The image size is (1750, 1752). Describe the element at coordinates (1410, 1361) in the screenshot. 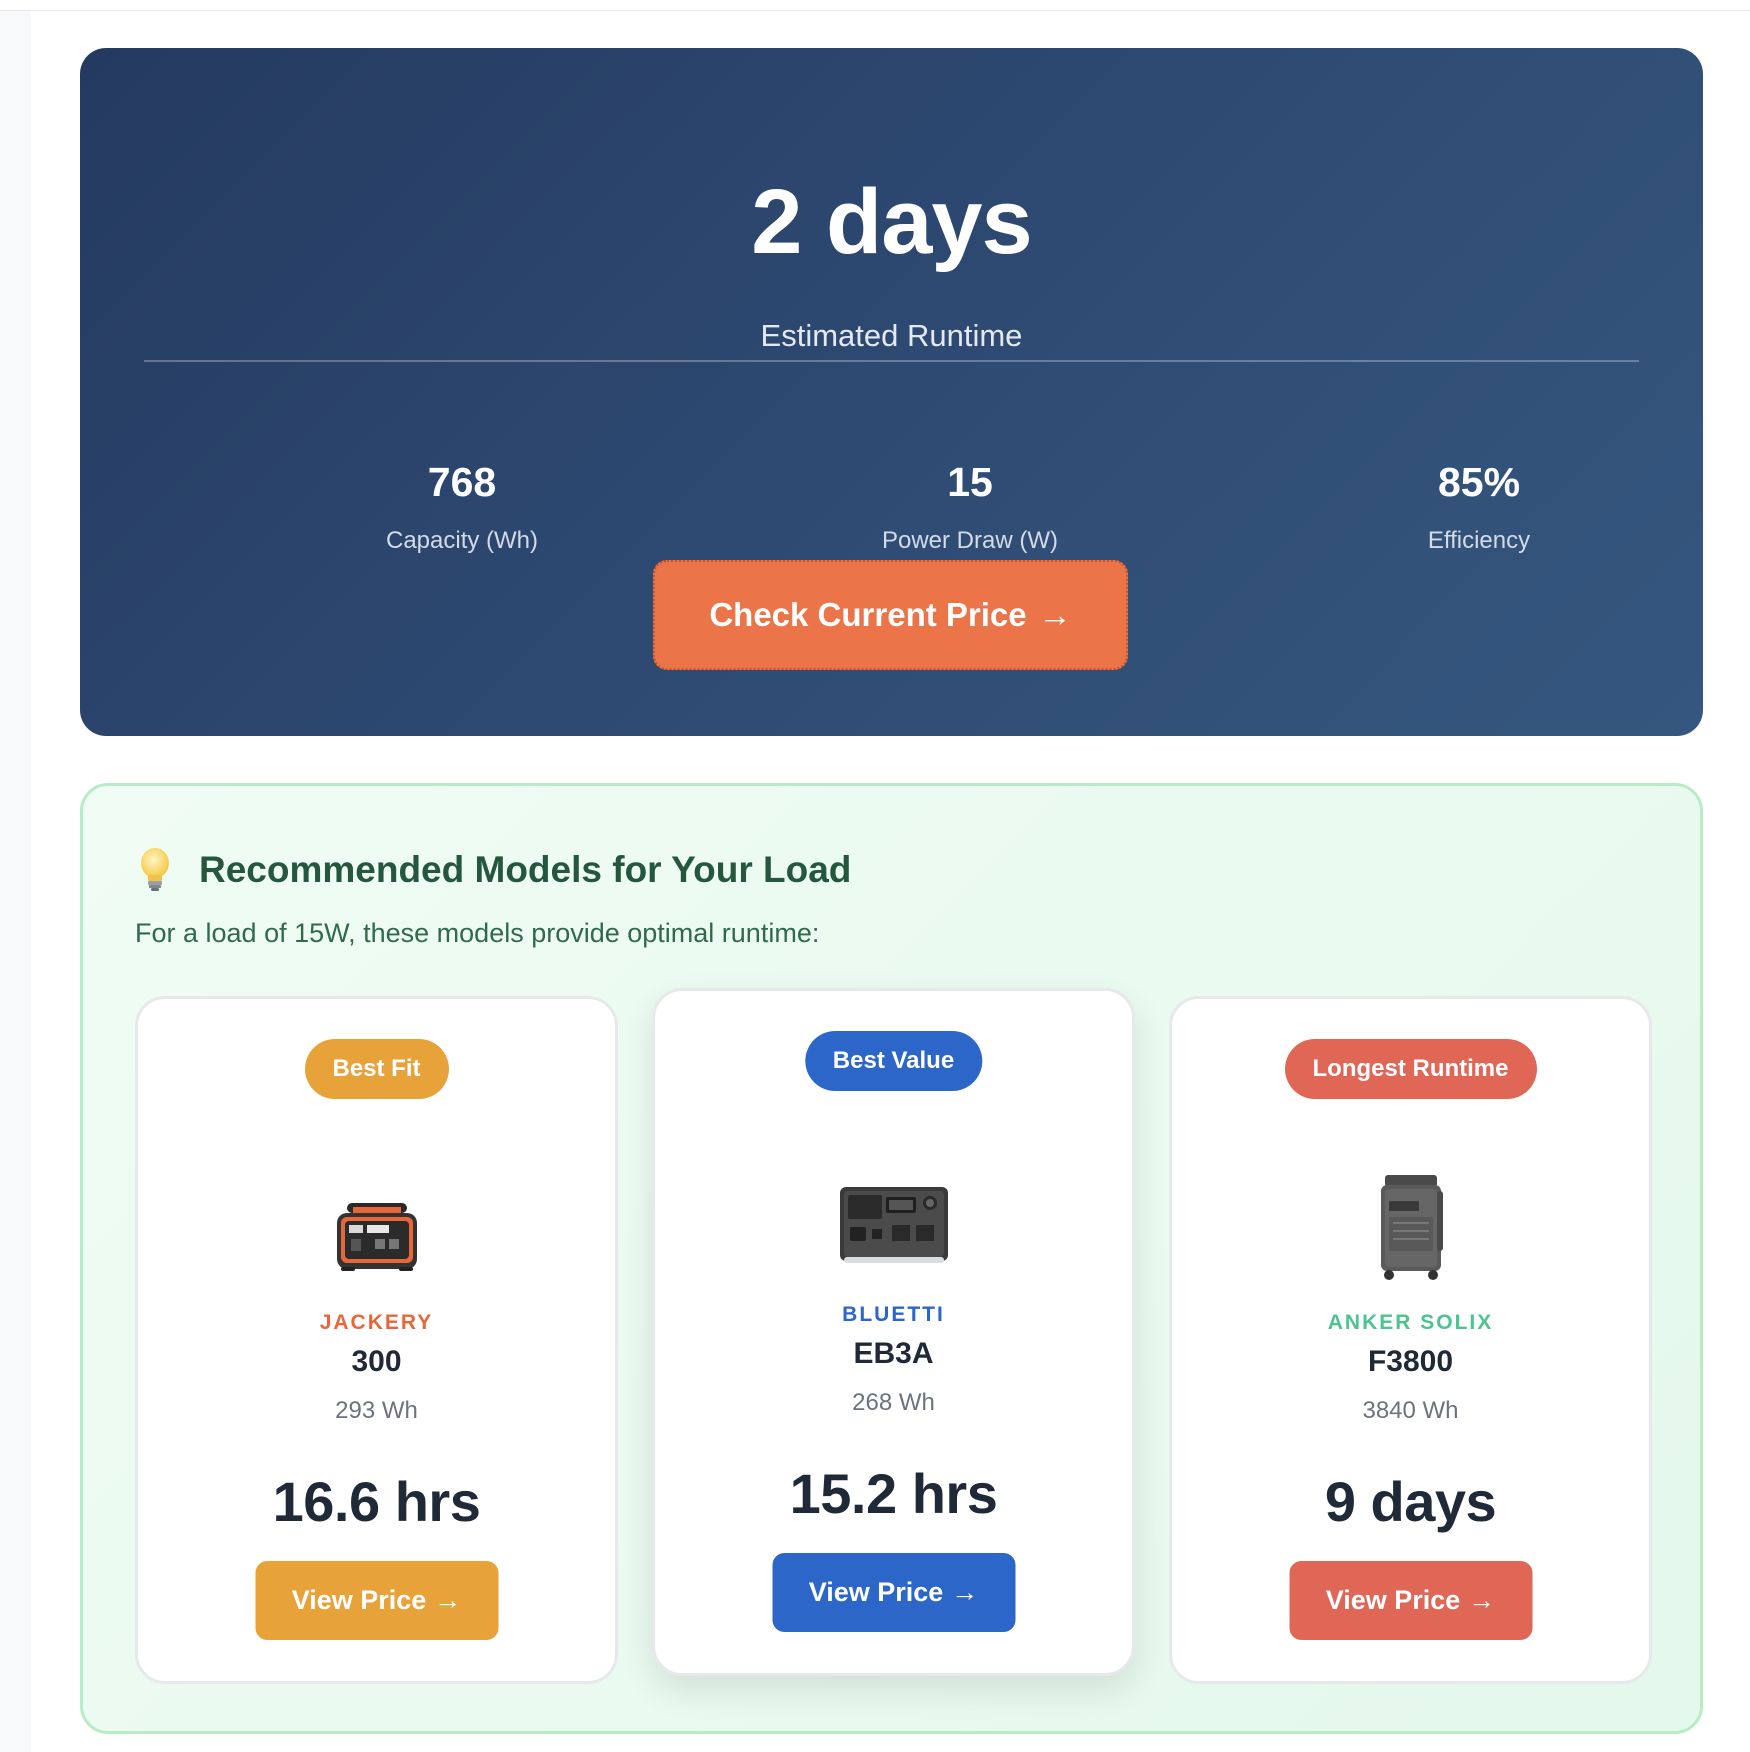

I see `product-model: F3800` at that location.